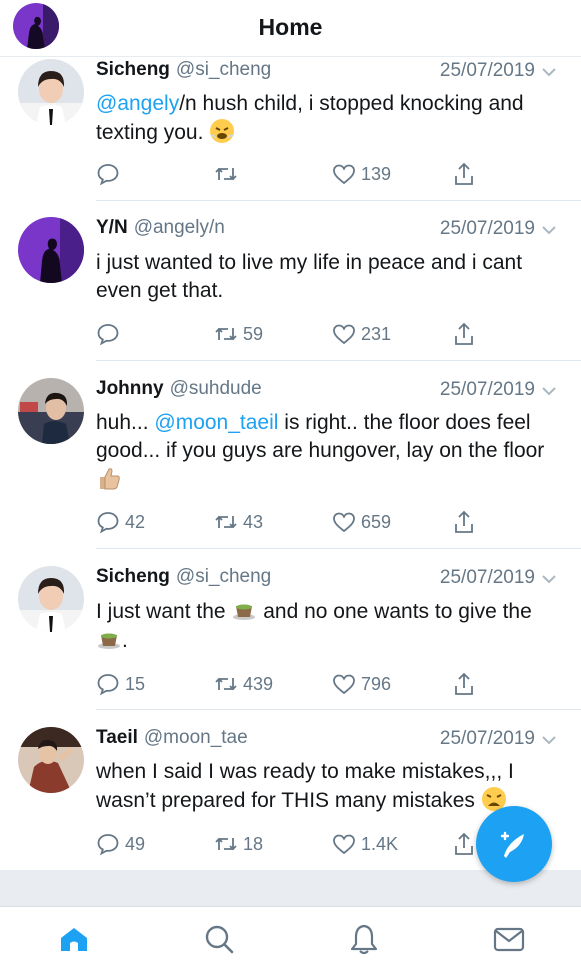 The width and height of the screenshot is (581, 960). Describe the element at coordinates (215, 388) in the screenshot. I see `author-handle: @suhdude` at that location.